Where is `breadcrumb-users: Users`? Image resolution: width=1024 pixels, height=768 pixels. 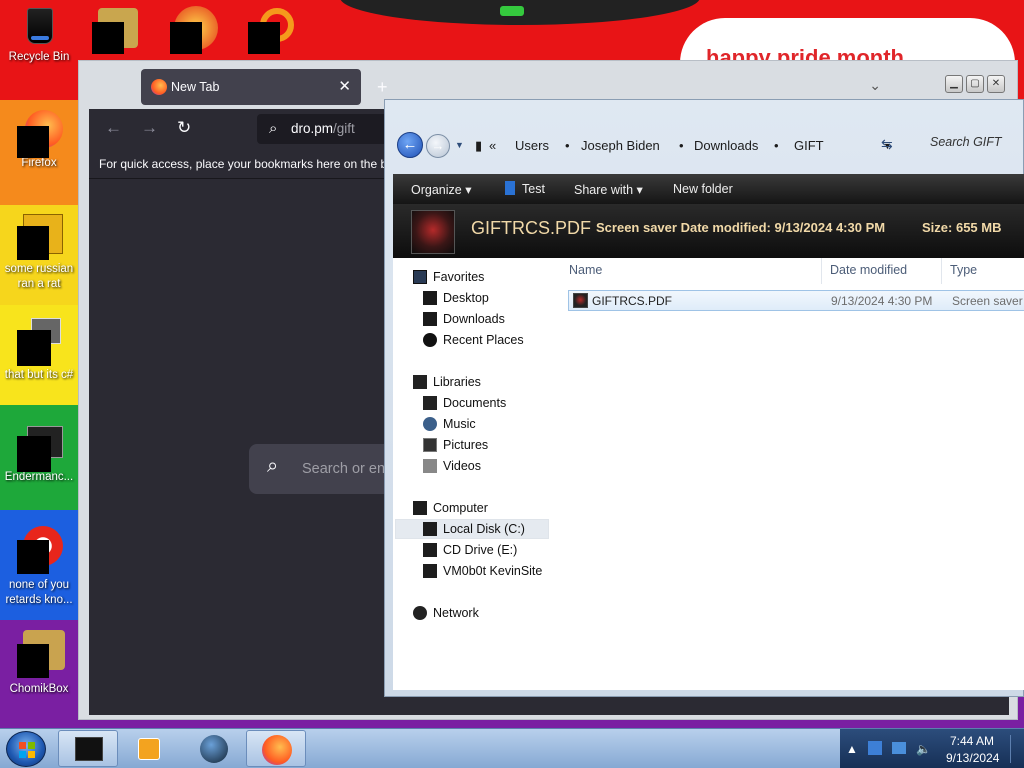
breadcrumb-users: Users is located at coordinates (532, 145).